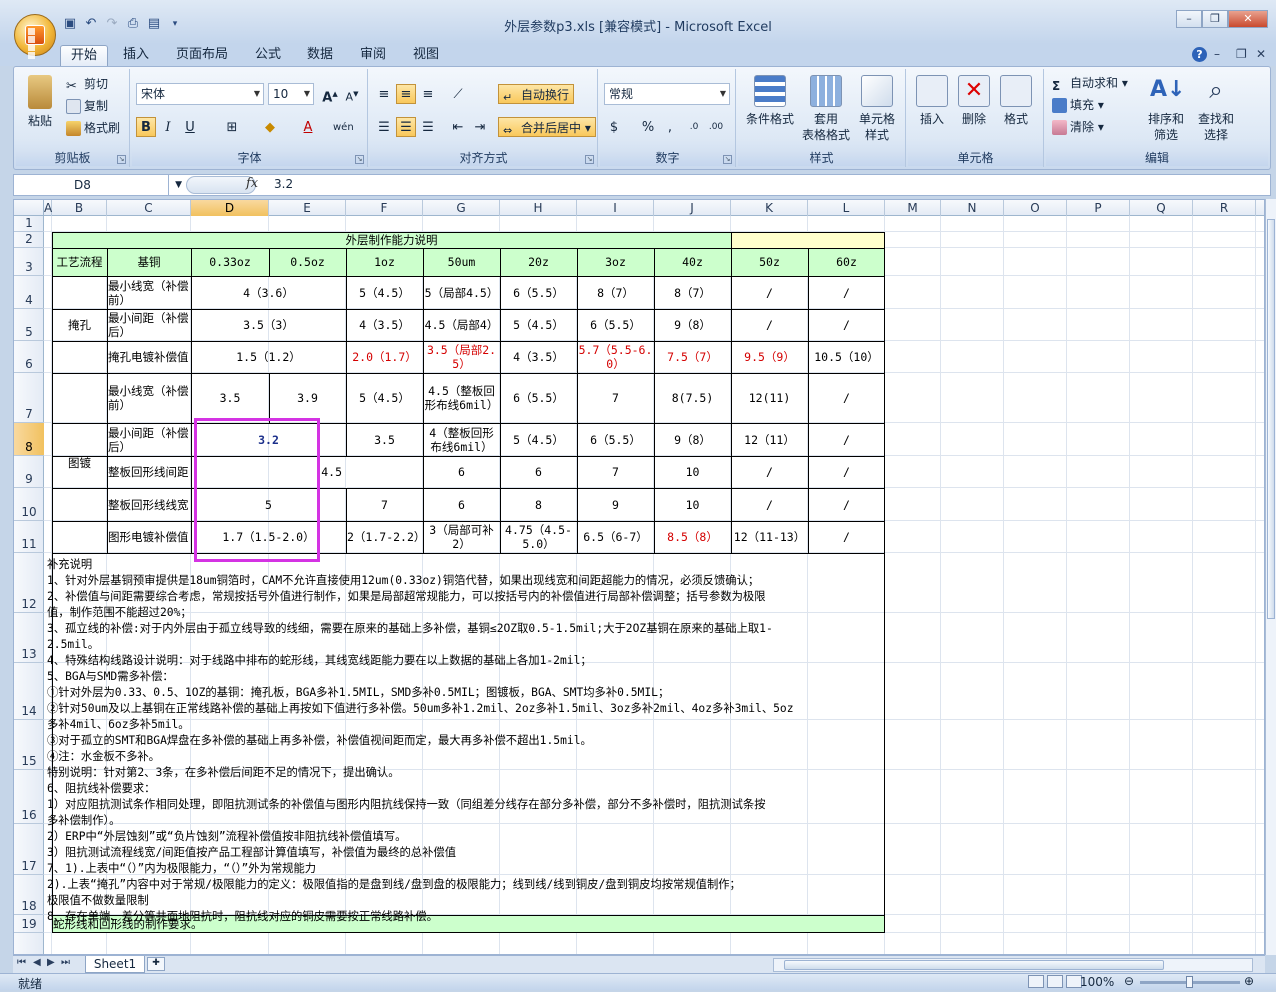  Describe the element at coordinates (84, 55) in the screenshot. I see `tab-home: 开始` at that location.